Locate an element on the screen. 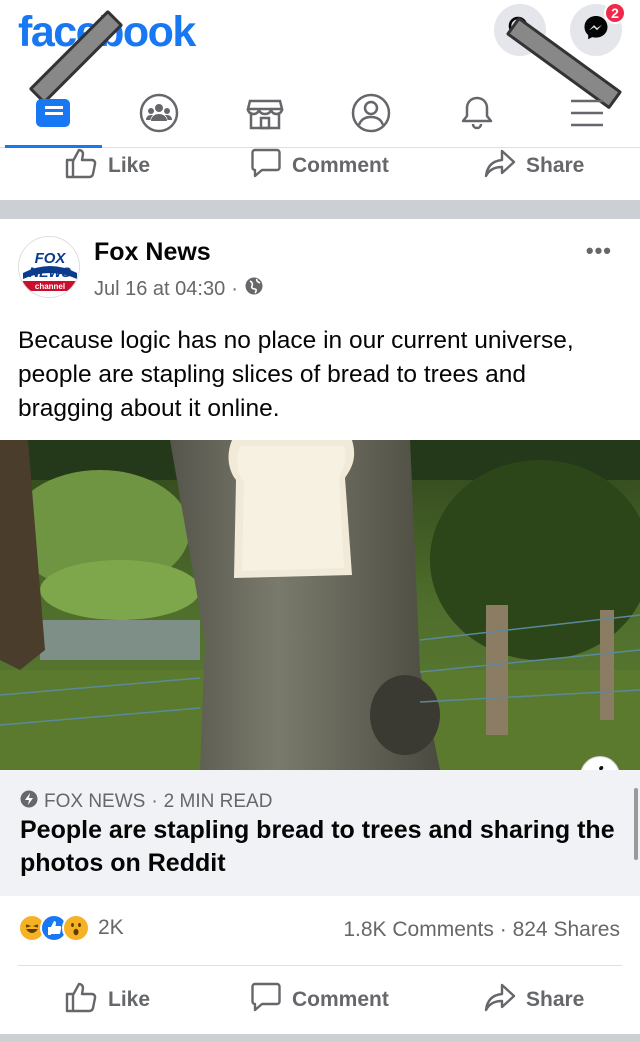  tab-notifications is located at coordinates (477, 115).